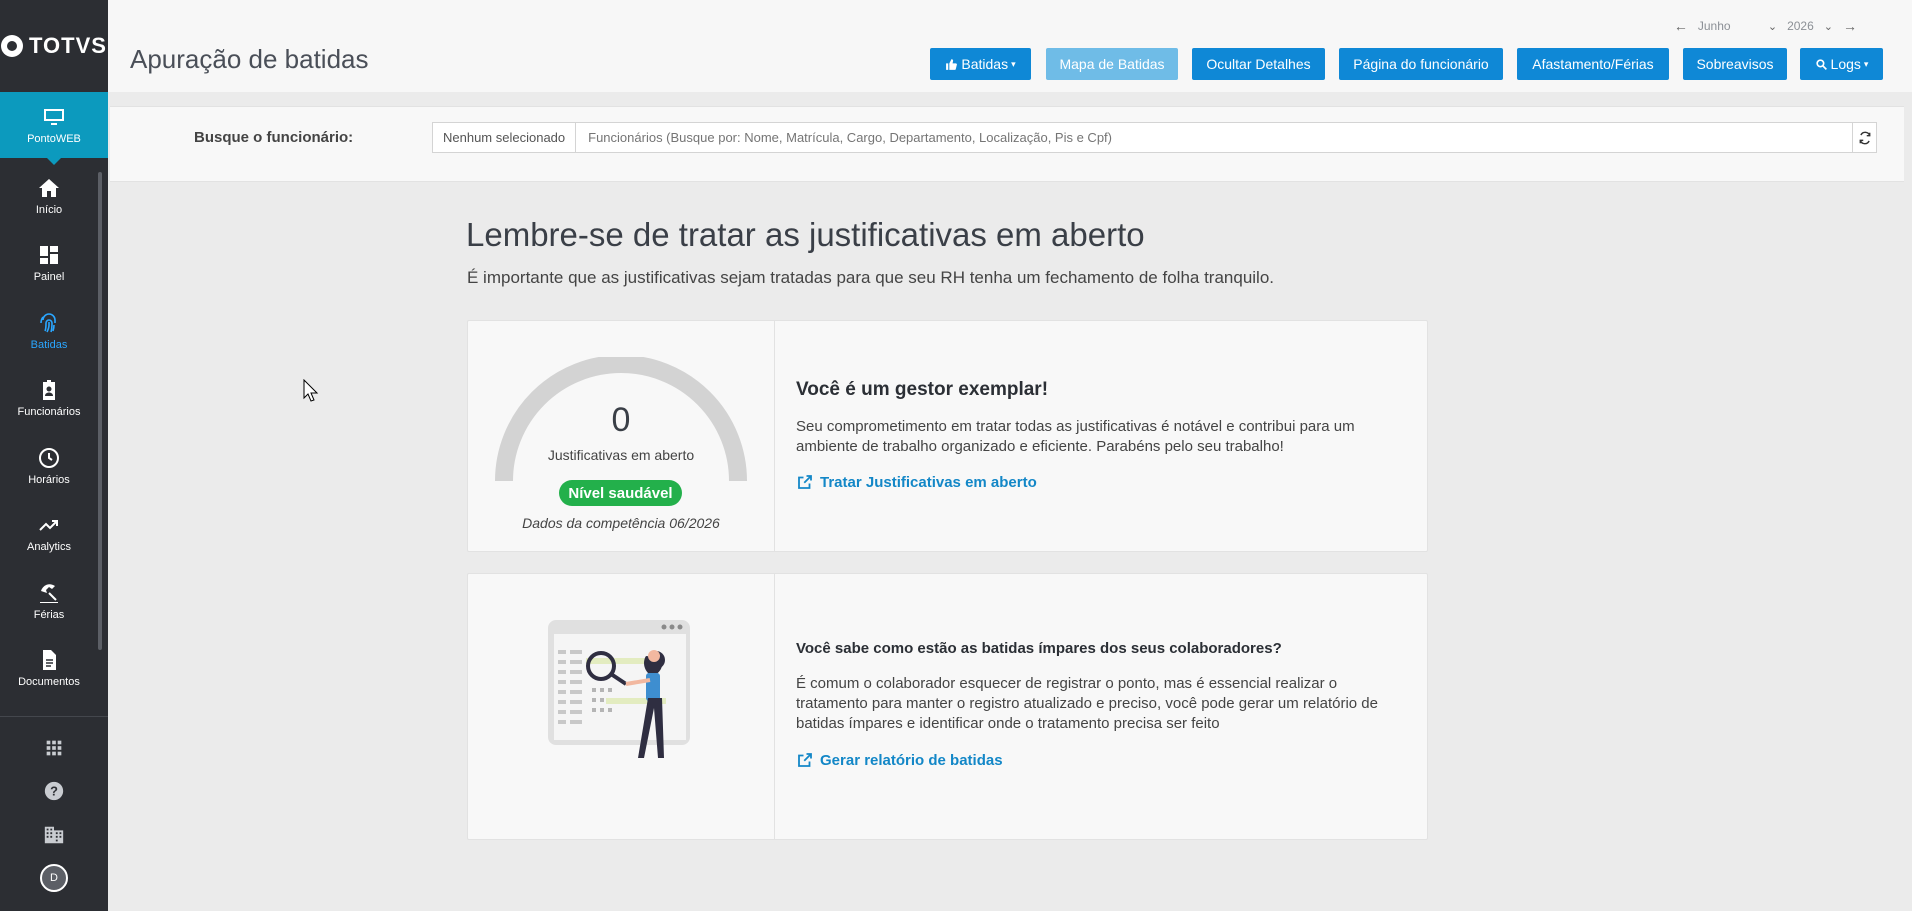  I want to click on logs-dropdown-button: Logs ▾, so click(1841, 64).